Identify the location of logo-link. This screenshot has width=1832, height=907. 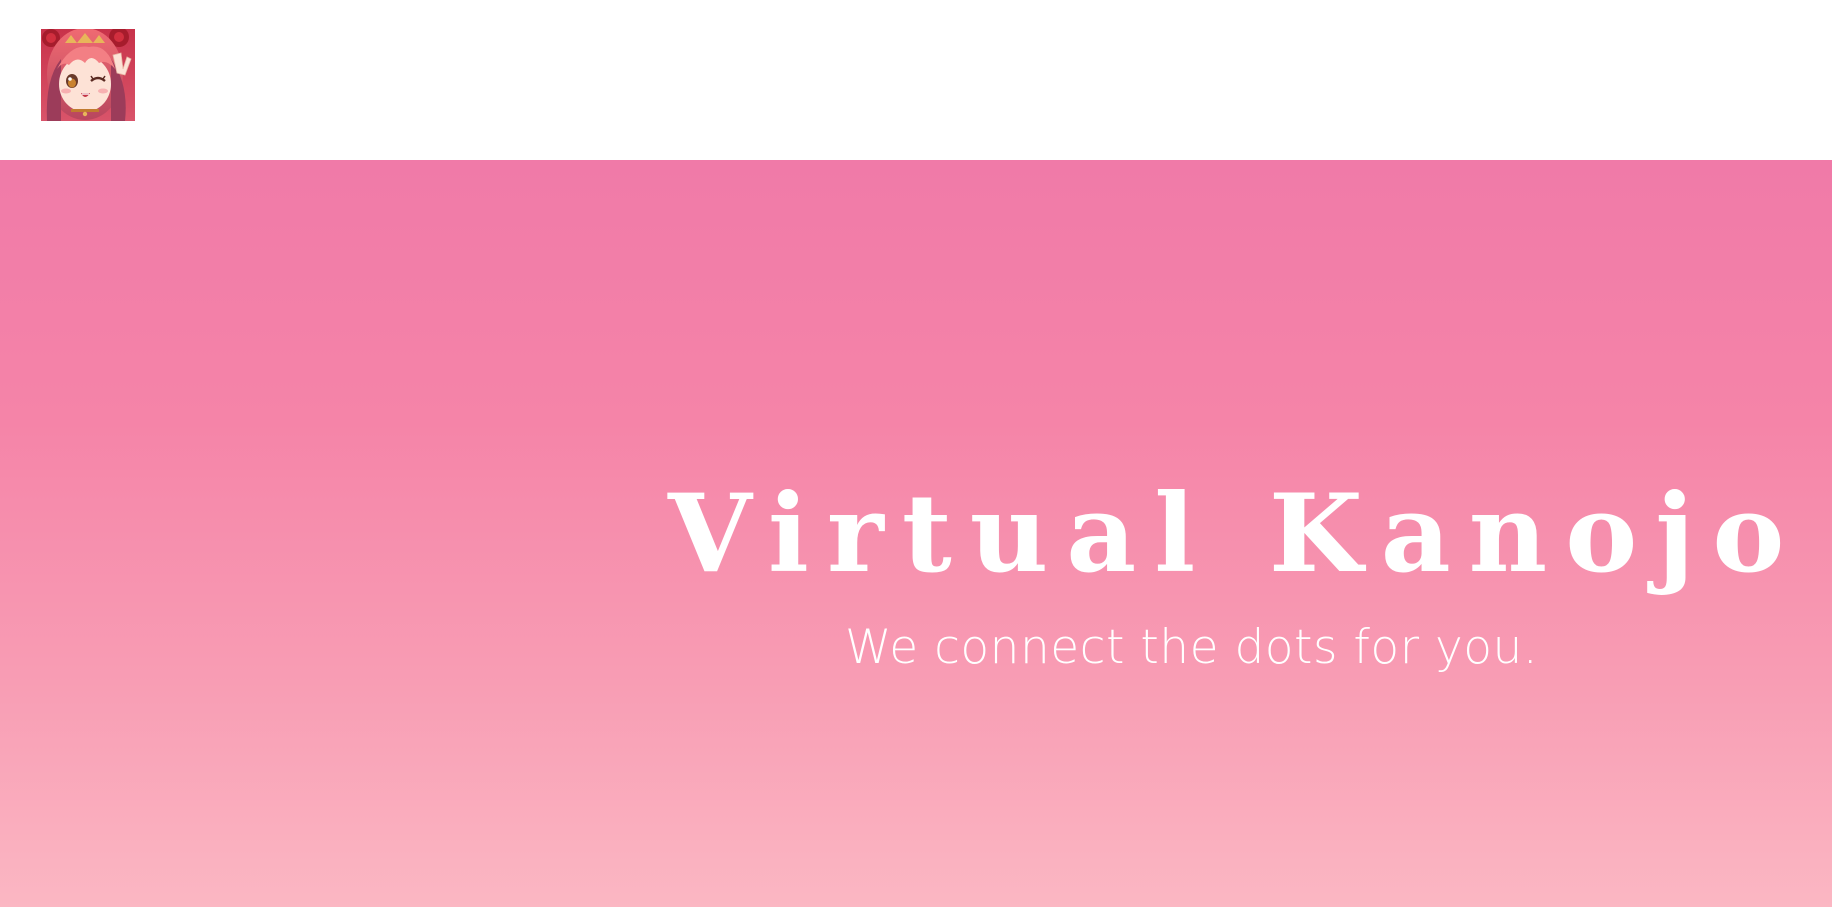
(88, 75).